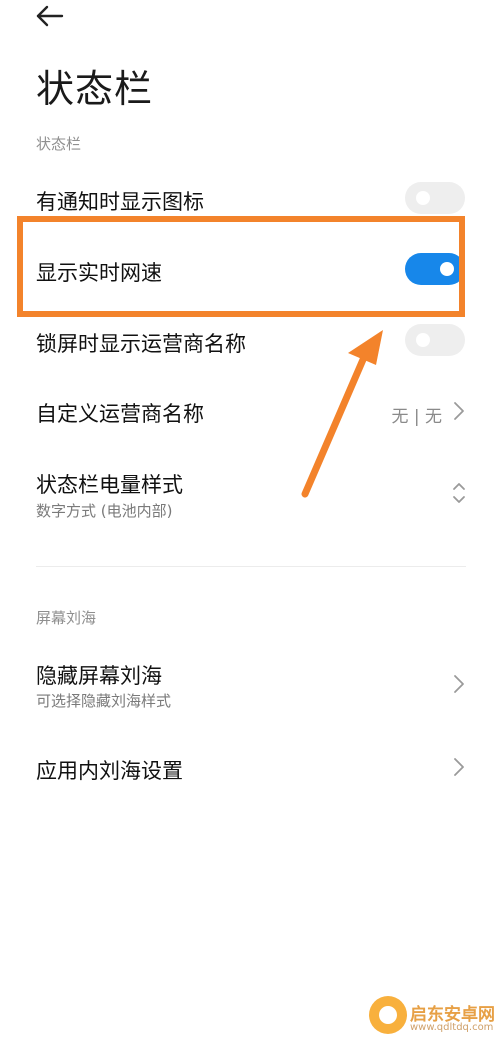 This screenshot has height=1044, width=500. I want to click on back-arrow-icon, so click(50, 16).